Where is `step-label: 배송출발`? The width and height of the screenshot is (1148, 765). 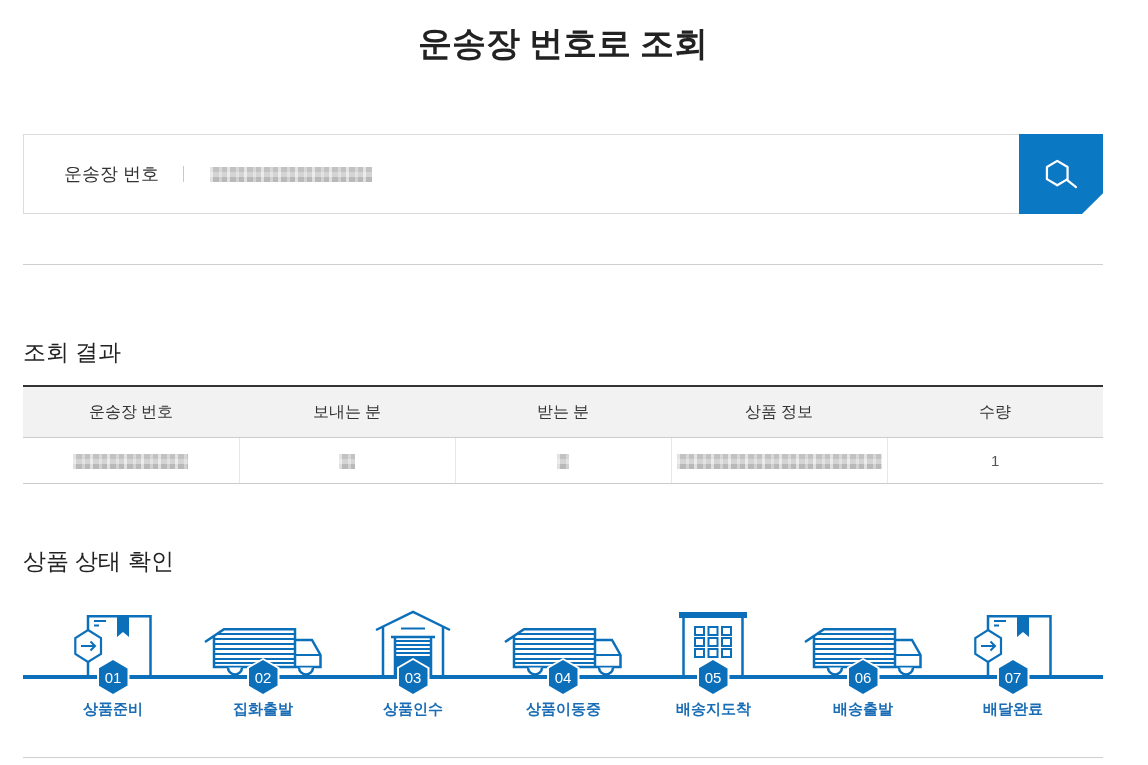
step-label: 배송출발 is located at coordinates (863, 709).